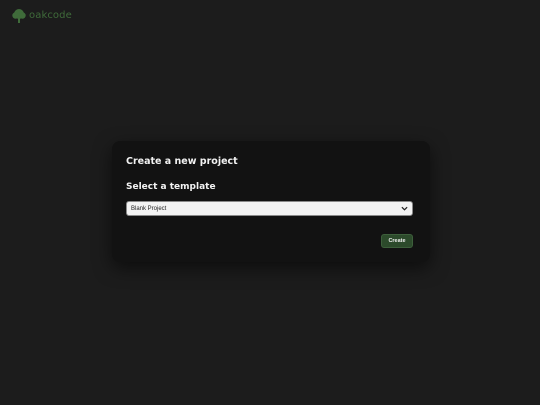 The image size is (540, 405). I want to click on create-button: Create, so click(397, 241).